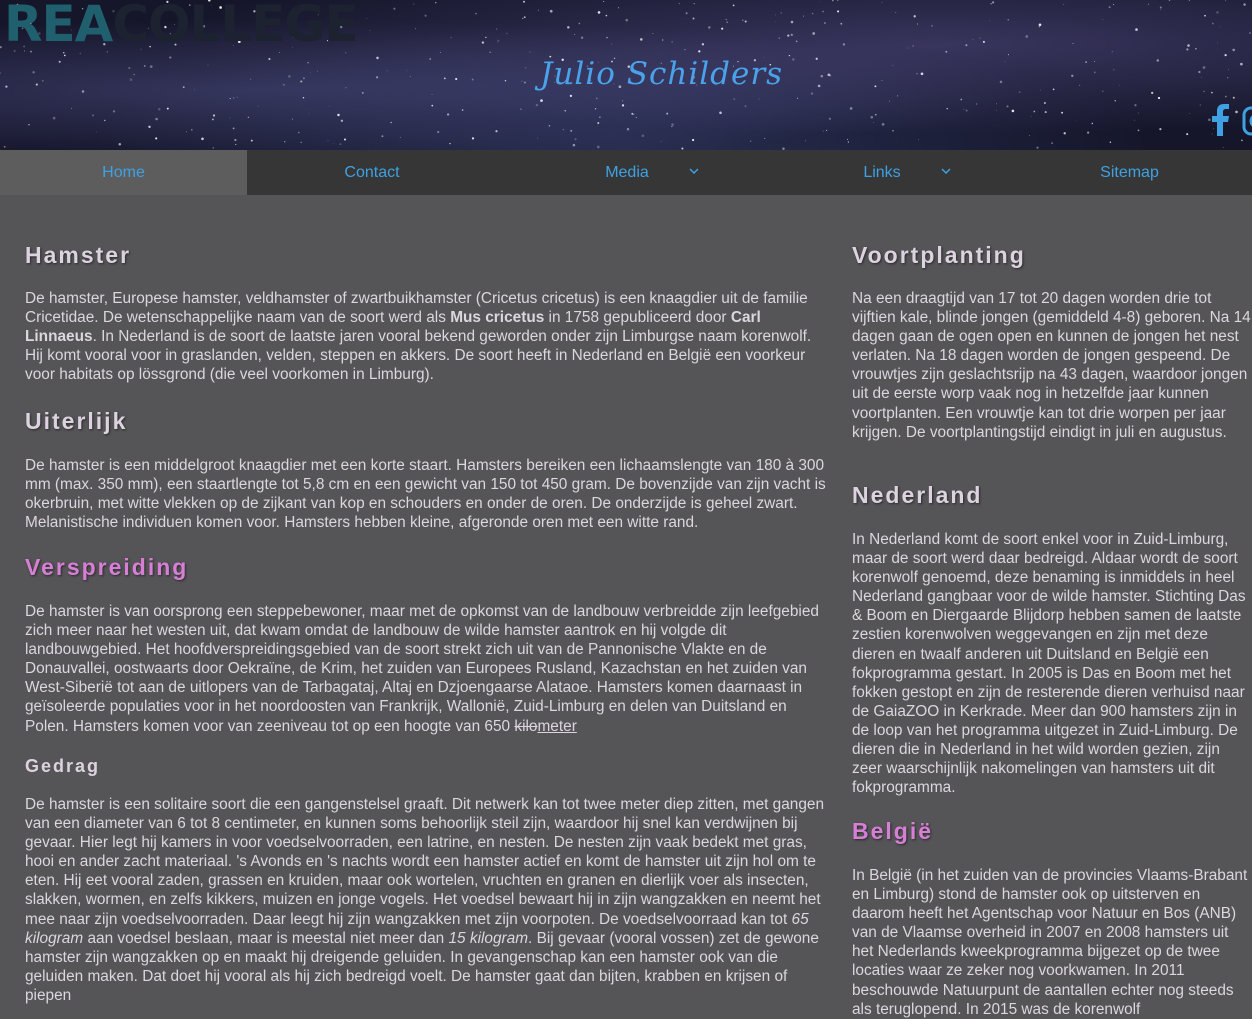 This screenshot has width=1252, height=1019. I want to click on facebook-icon, so click(1220, 122).